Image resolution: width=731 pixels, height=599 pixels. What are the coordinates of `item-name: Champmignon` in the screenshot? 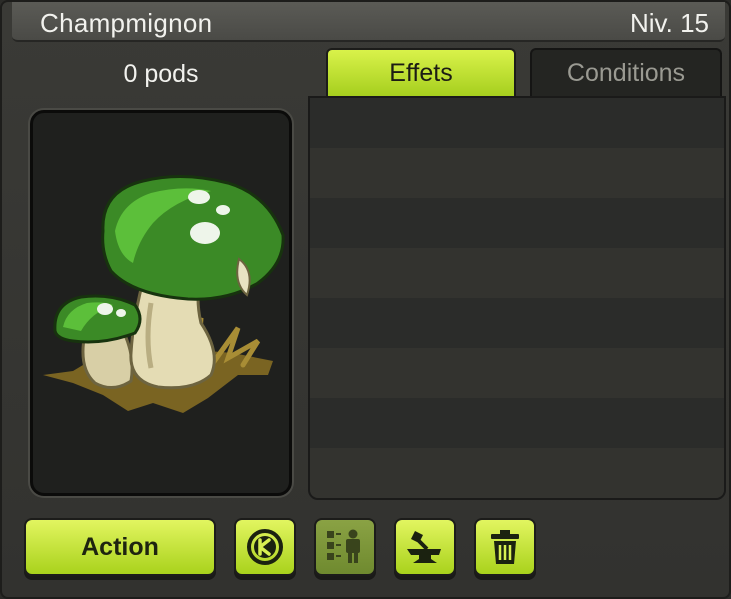 It's located at (126, 23).